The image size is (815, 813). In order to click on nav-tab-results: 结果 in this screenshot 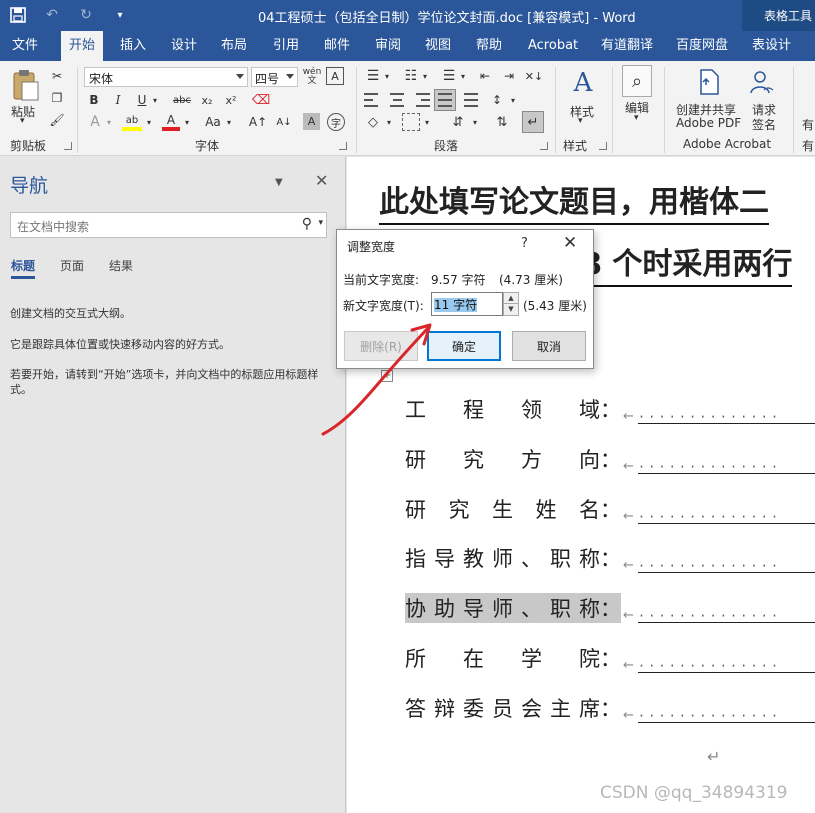, I will do `click(121, 265)`.